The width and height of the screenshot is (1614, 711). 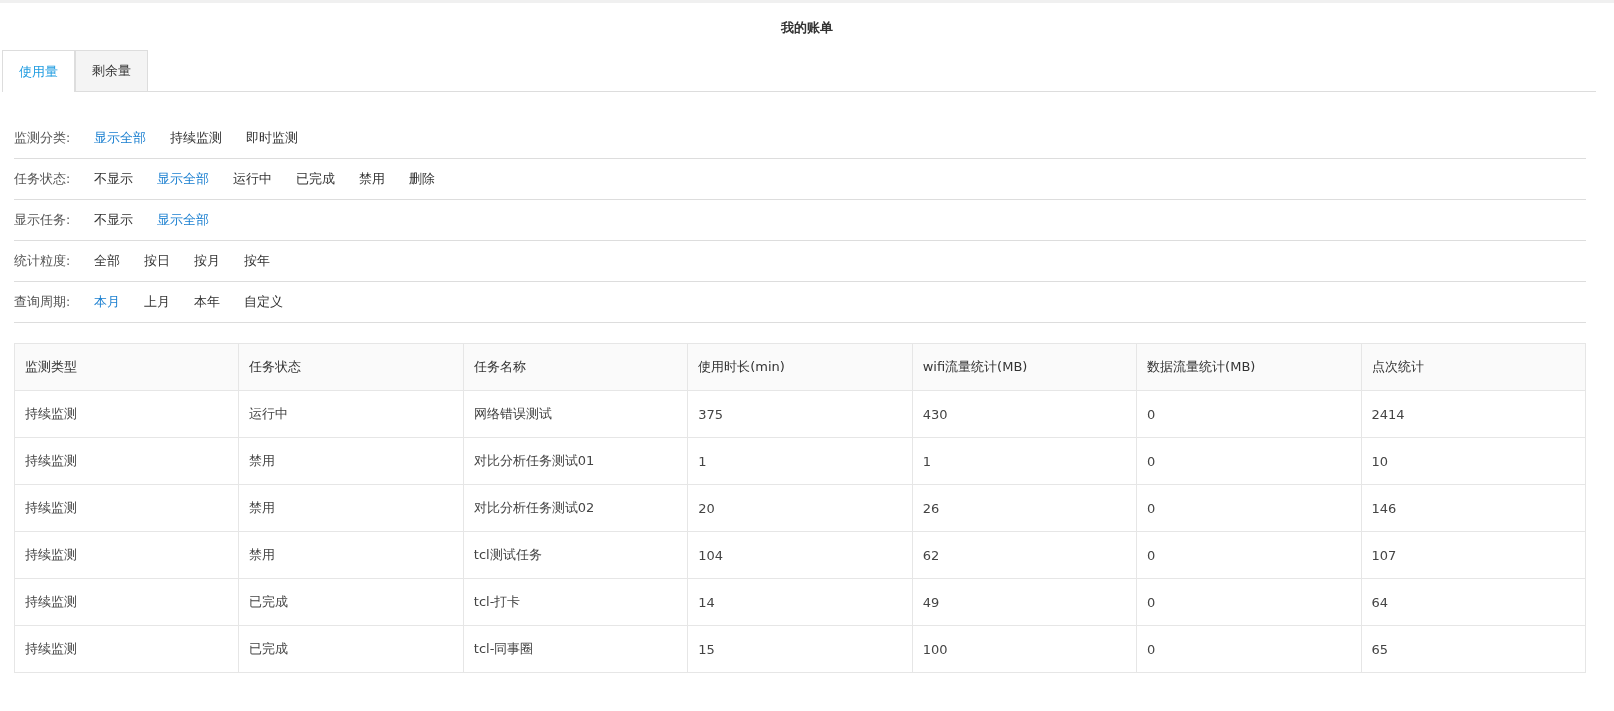 What do you see at coordinates (575, 414) in the screenshot?
I see `table-cell: 网络错误测试` at bounding box center [575, 414].